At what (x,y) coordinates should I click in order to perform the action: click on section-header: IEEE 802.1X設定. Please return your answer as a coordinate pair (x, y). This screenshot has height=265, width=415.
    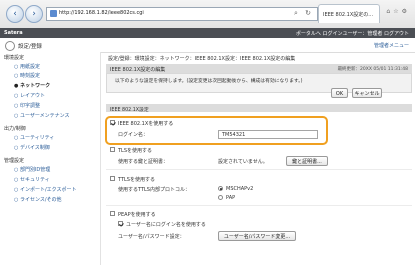
    Looking at the image, I should click on (259, 108).